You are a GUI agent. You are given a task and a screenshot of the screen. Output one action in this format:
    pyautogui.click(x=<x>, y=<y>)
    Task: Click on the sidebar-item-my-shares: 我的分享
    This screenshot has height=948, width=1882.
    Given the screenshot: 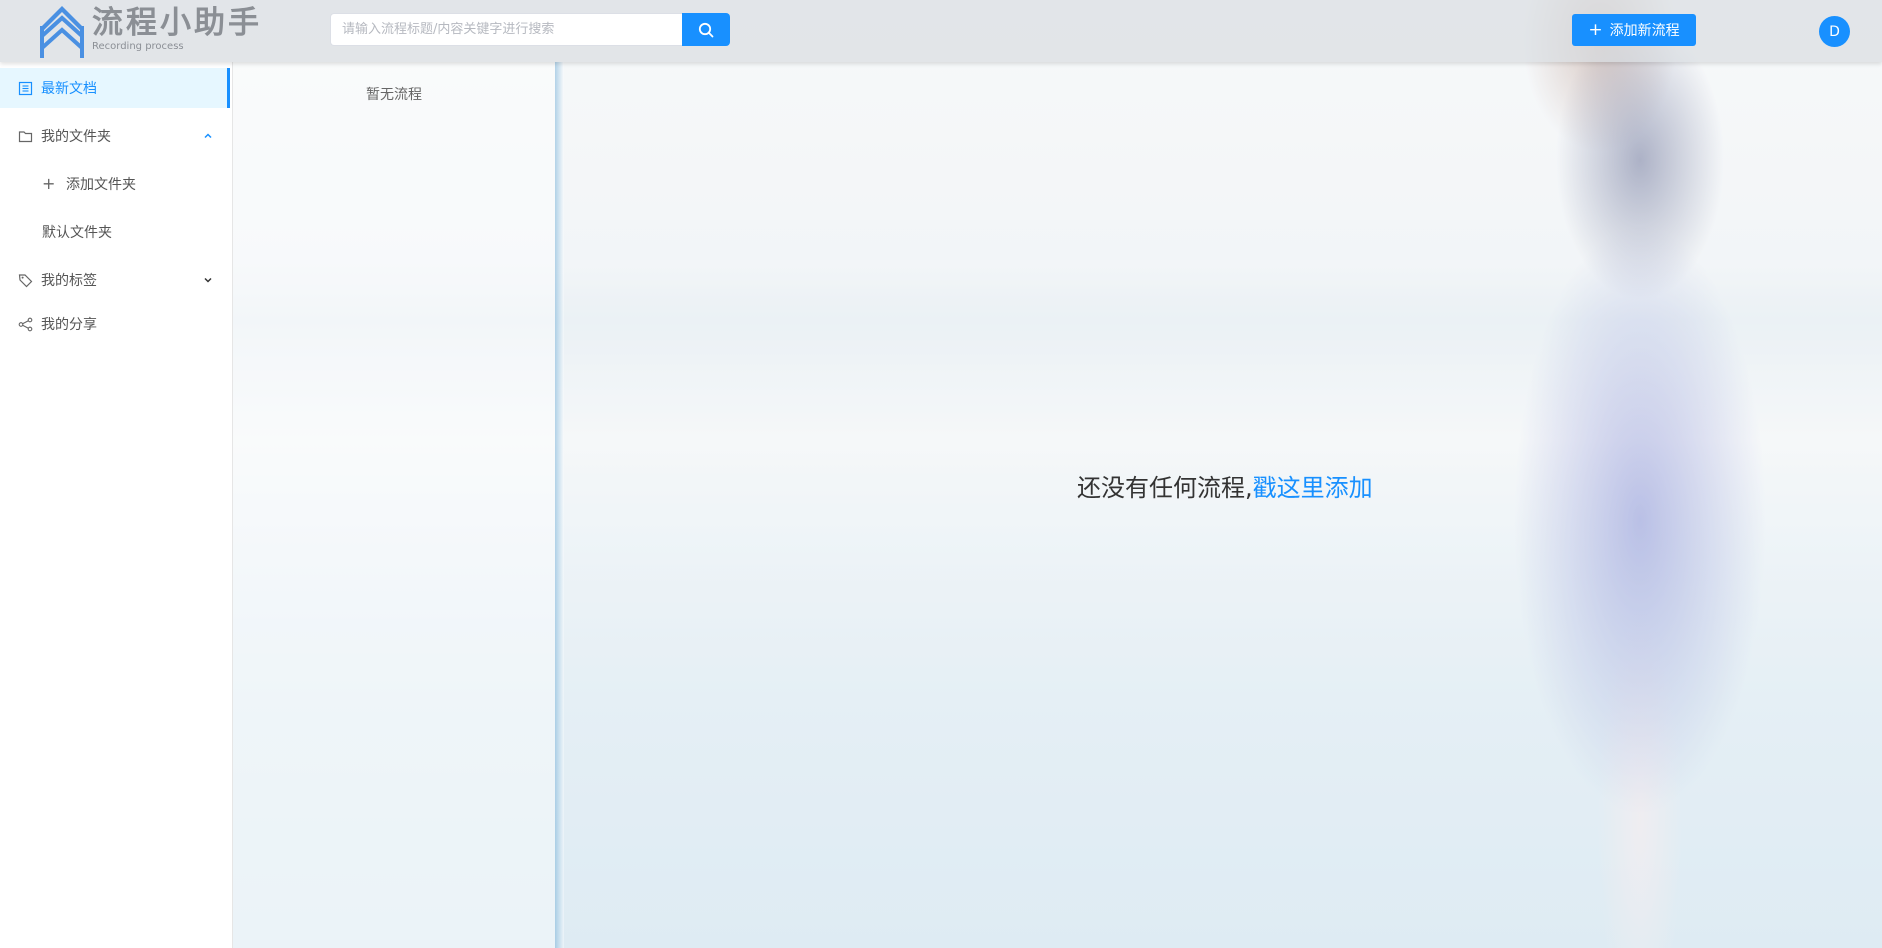 What is the action you would take?
    pyautogui.click(x=115, y=324)
    